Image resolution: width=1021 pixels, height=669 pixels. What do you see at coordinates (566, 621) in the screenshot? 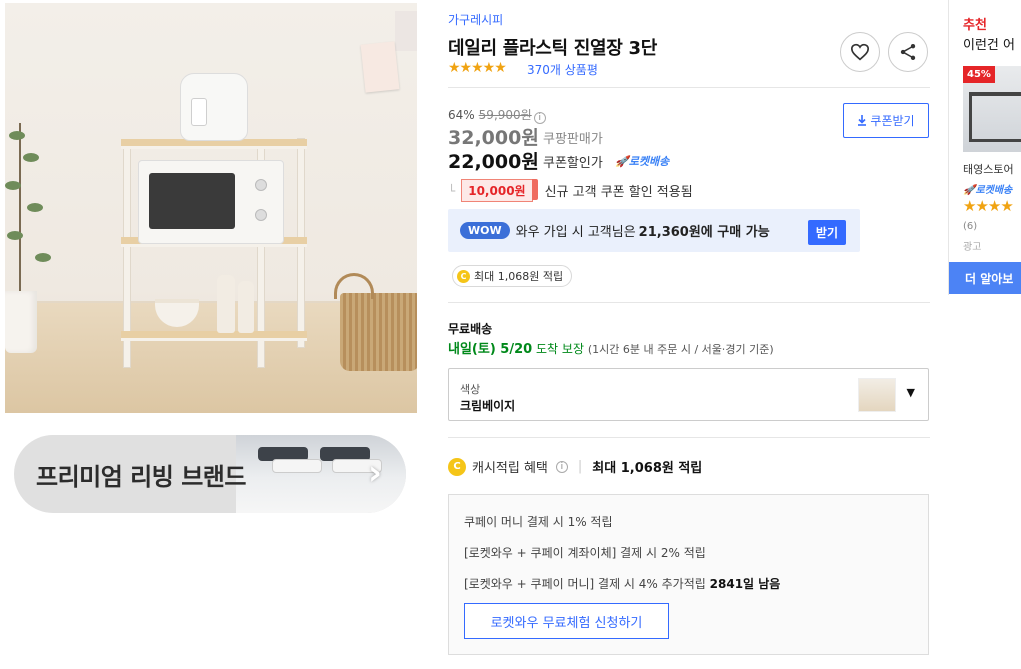
I see `rocket-wow-trial-button: 로켓와우 무료체험 신청하기` at bounding box center [566, 621].